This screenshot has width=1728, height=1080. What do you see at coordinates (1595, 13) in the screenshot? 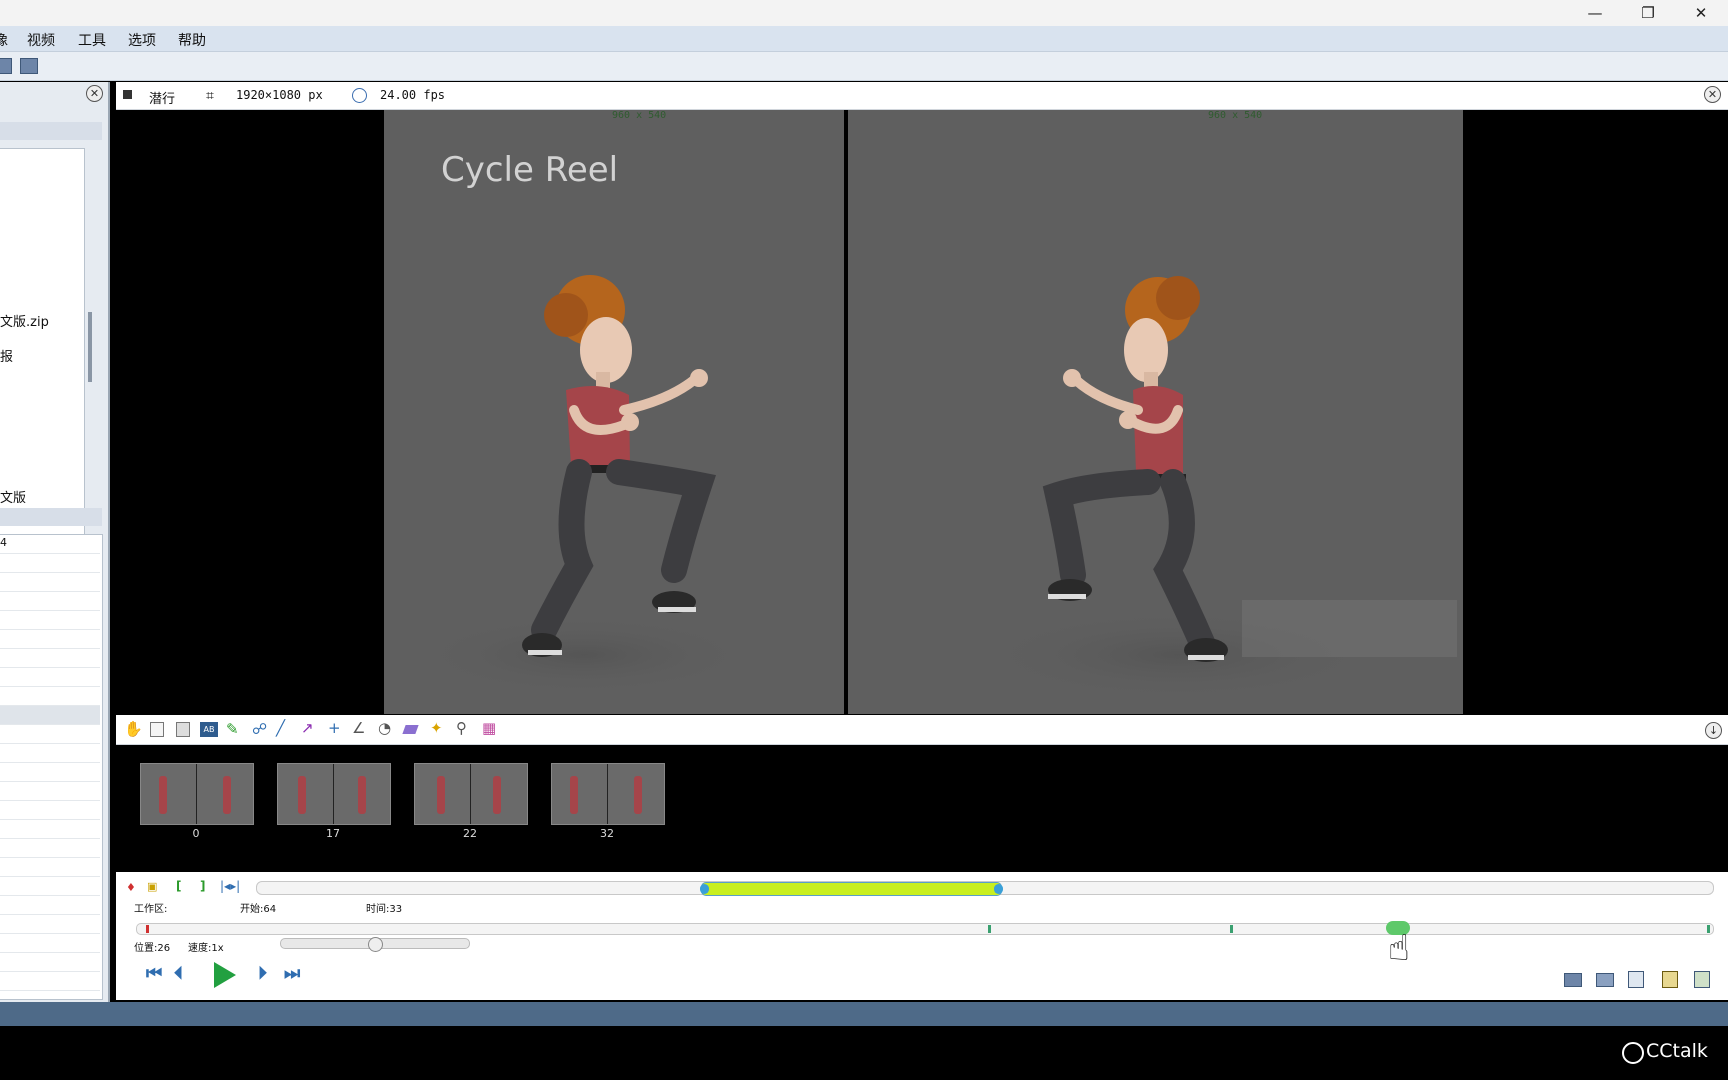
I see `minimize-button: —` at bounding box center [1595, 13].